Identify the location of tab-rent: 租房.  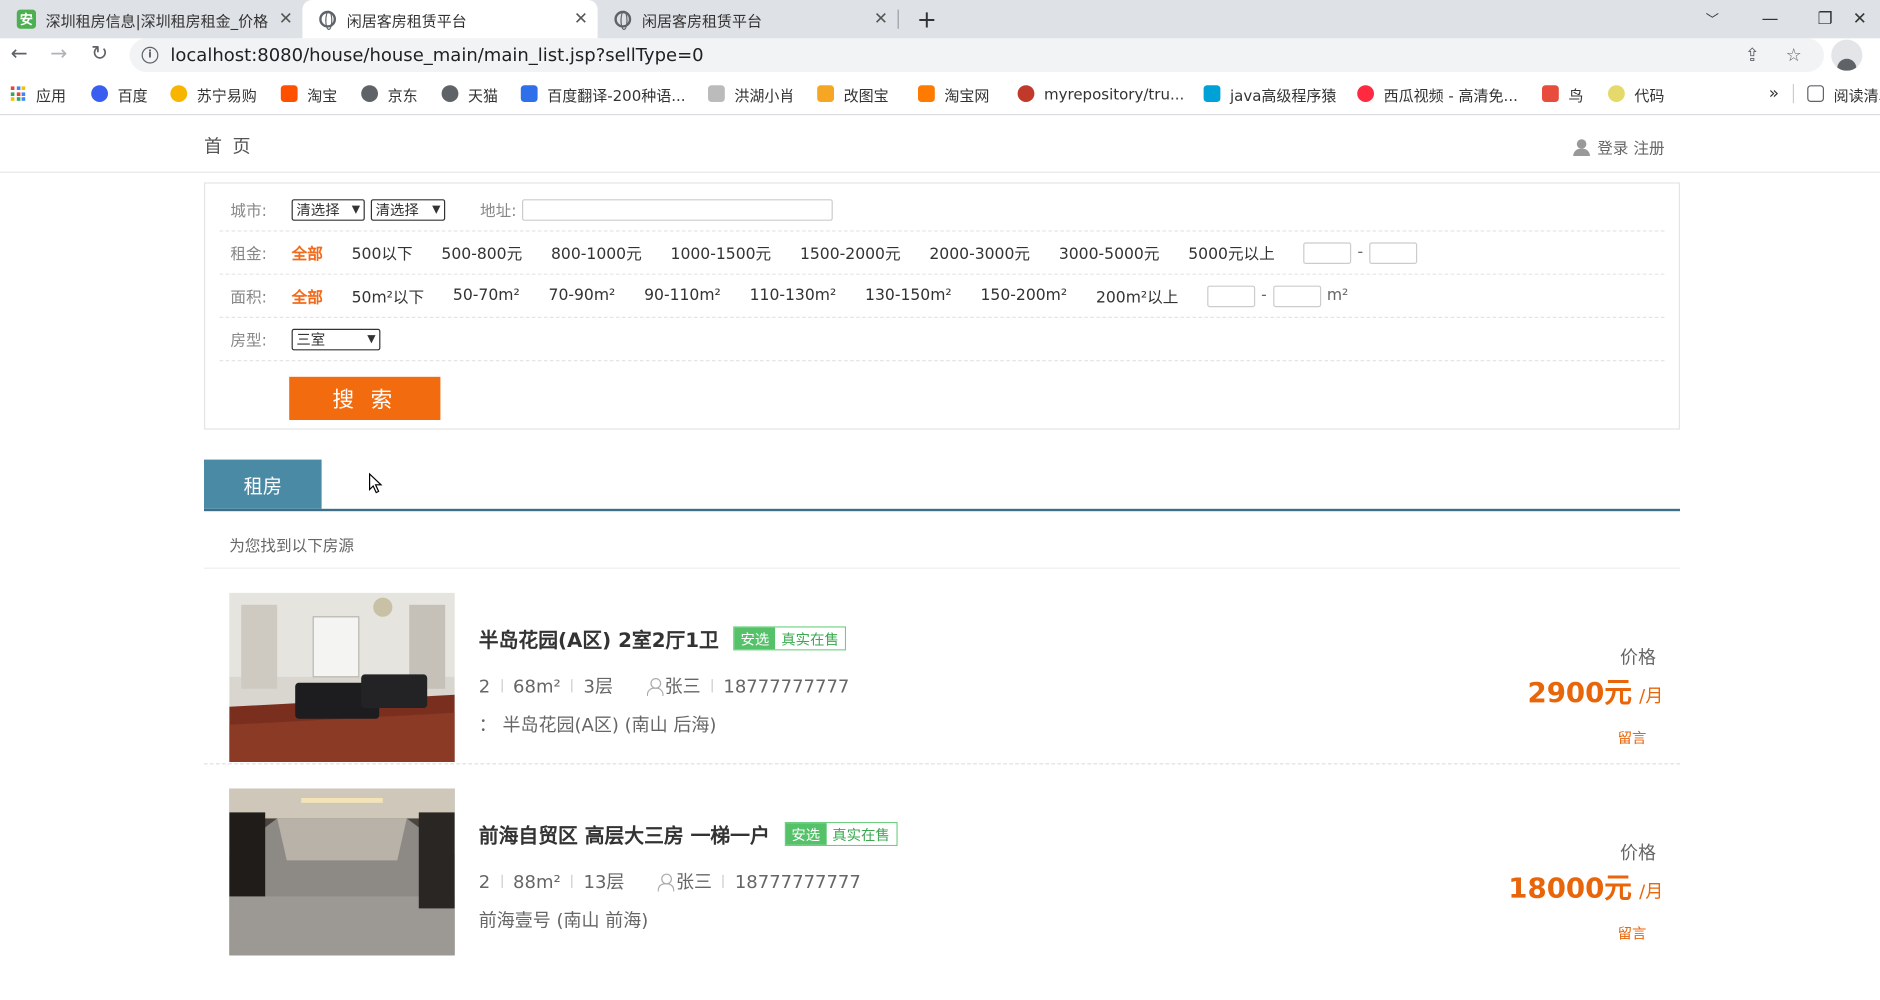
(263, 484).